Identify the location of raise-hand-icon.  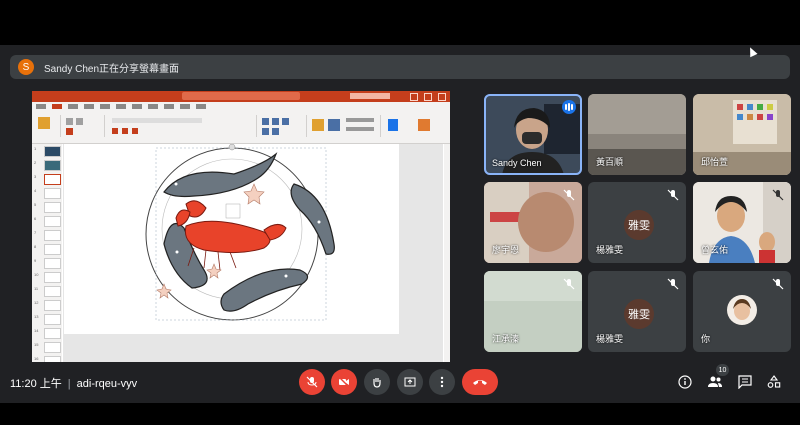
(377, 383).